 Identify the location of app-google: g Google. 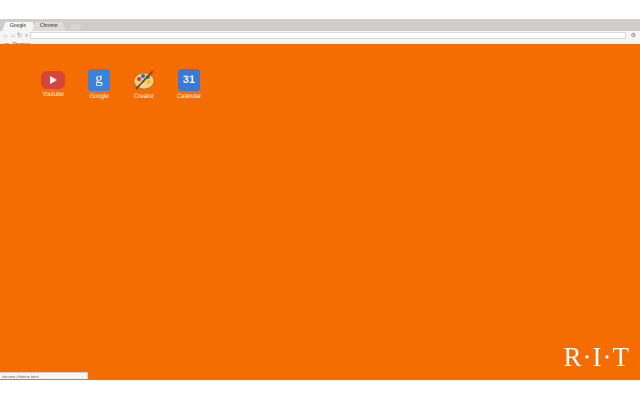
(99, 85).